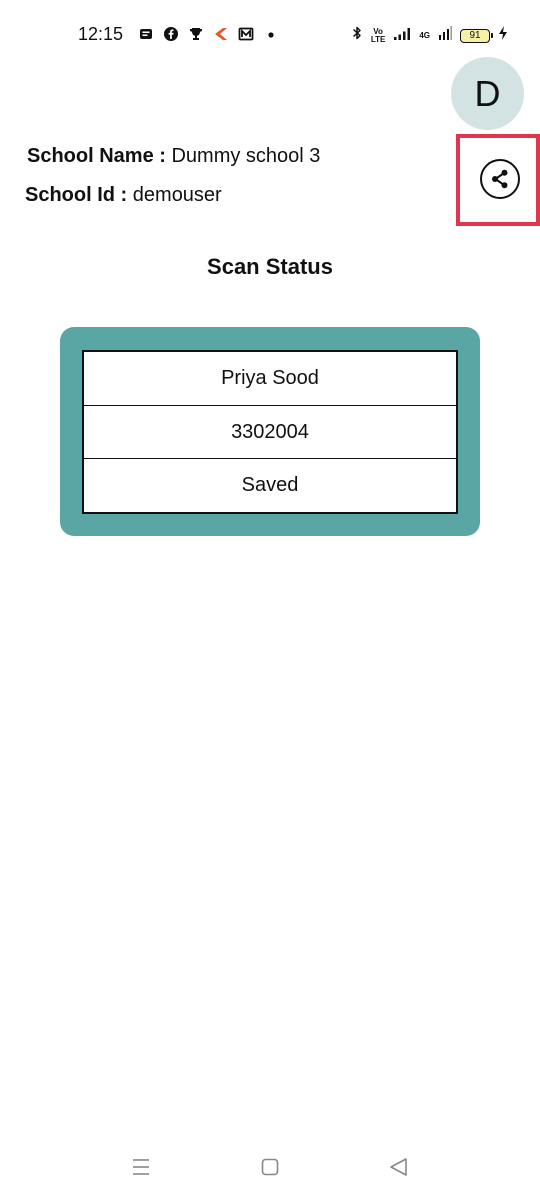 The width and height of the screenshot is (540, 1200). Describe the element at coordinates (270, 379) in the screenshot. I see `student-name-cell: Priya Sood` at that location.